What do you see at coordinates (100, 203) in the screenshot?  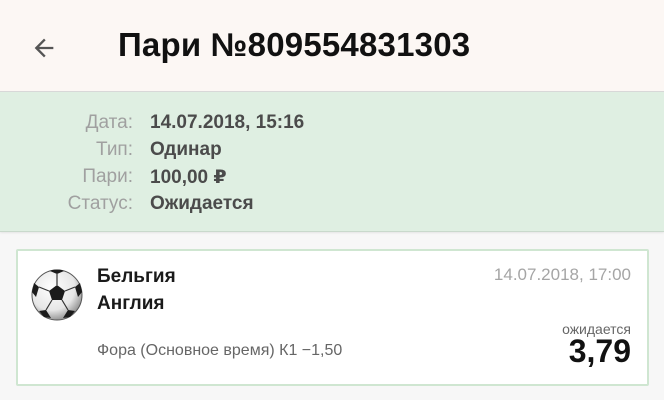 I see `info-label-status: Статус:` at bounding box center [100, 203].